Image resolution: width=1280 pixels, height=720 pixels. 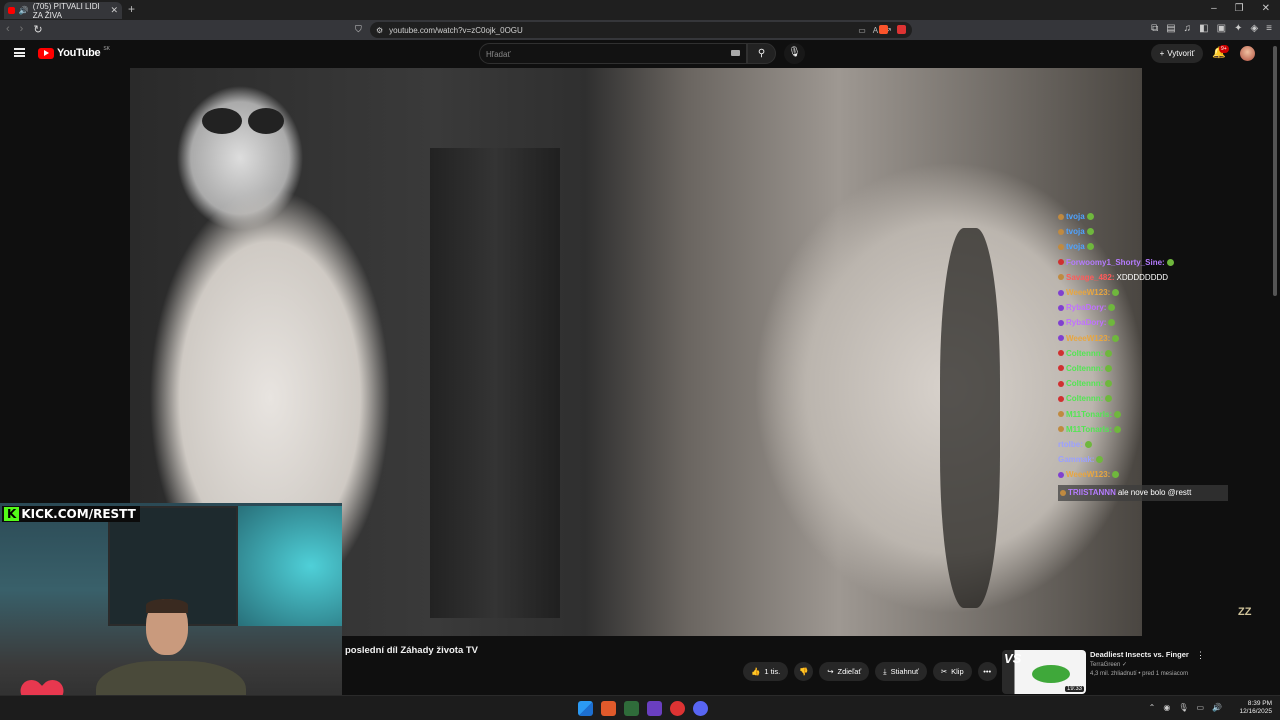 I want to click on twitch-icon, so click(x=654, y=708).